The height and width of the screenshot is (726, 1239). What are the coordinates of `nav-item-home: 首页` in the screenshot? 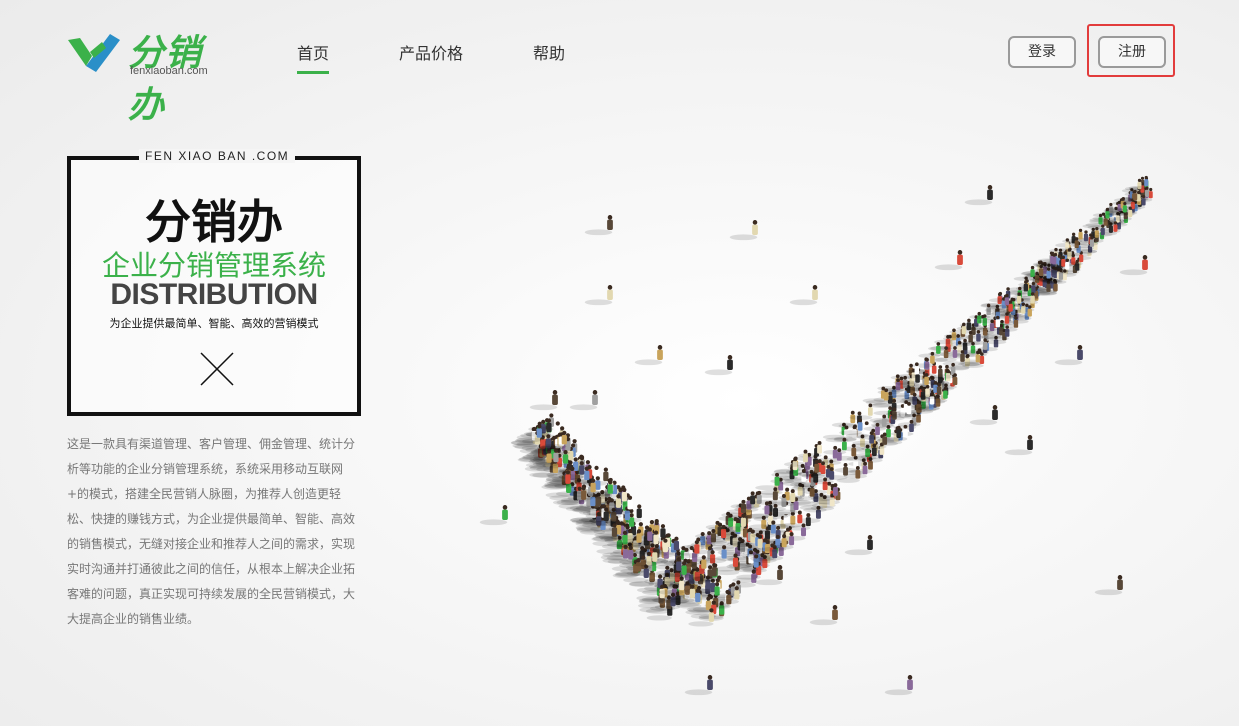 It's located at (313, 57).